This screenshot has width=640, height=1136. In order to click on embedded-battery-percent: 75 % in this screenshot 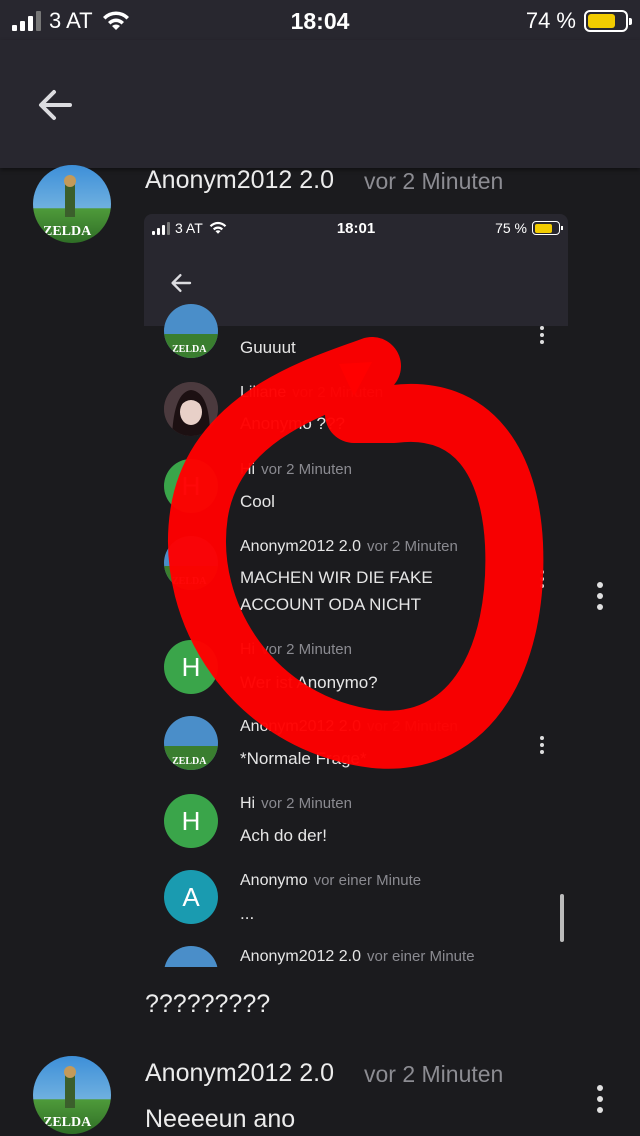, I will do `click(511, 228)`.